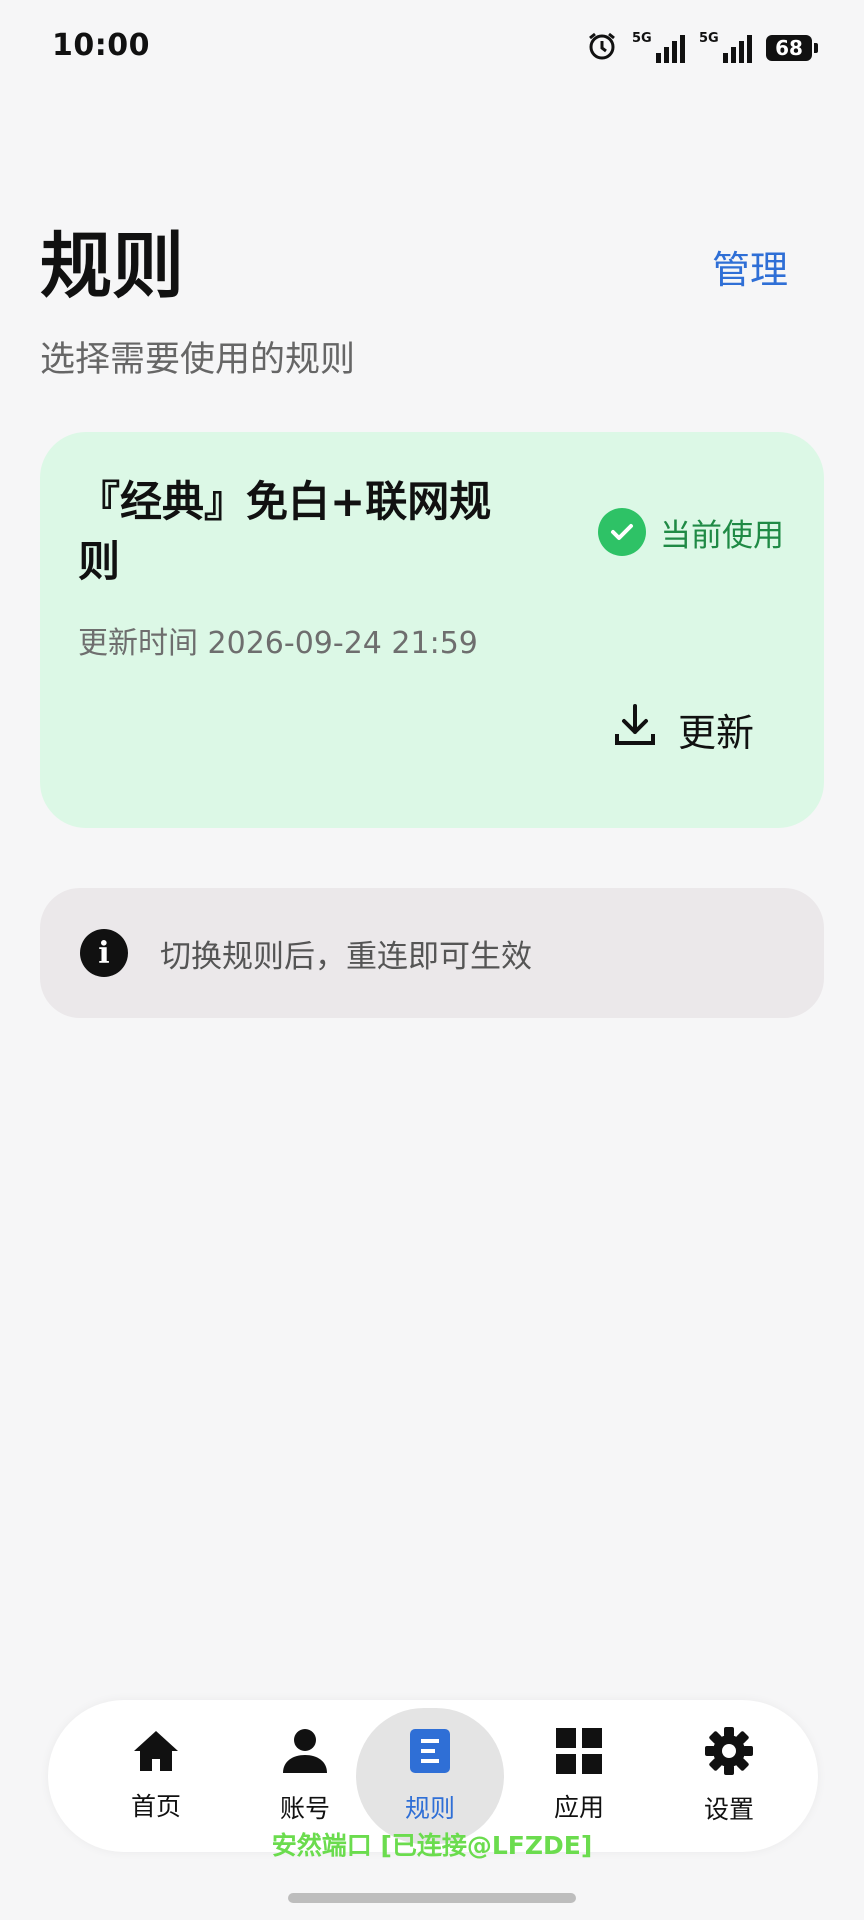 The width and height of the screenshot is (864, 1920). What do you see at coordinates (602, 48) in the screenshot?
I see `alarm-icon` at bounding box center [602, 48].